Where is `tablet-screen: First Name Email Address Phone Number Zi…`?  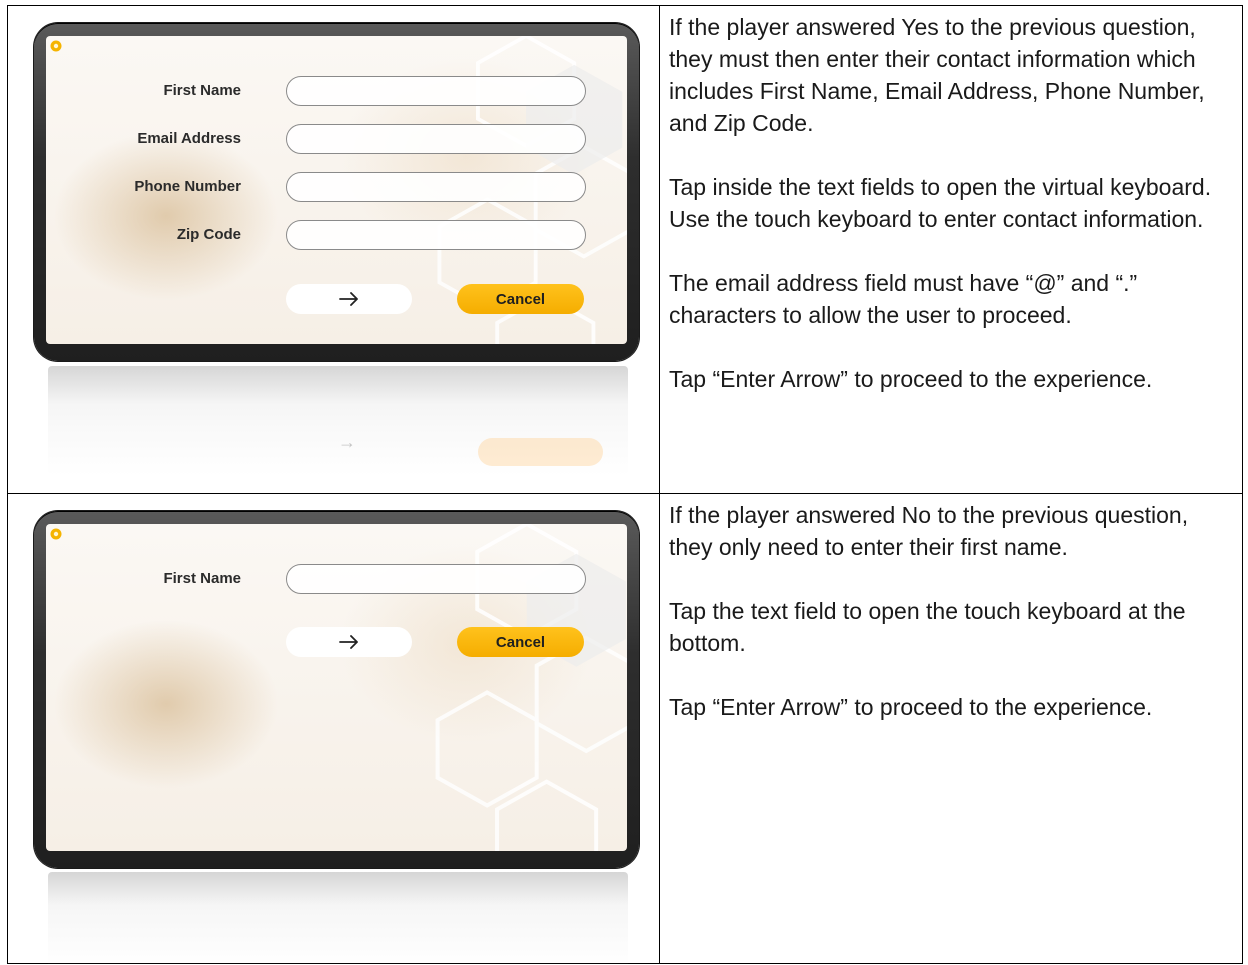
tablet-screen: First Name Email Address Phone Number Zi… is located at coordinates (336, 190).